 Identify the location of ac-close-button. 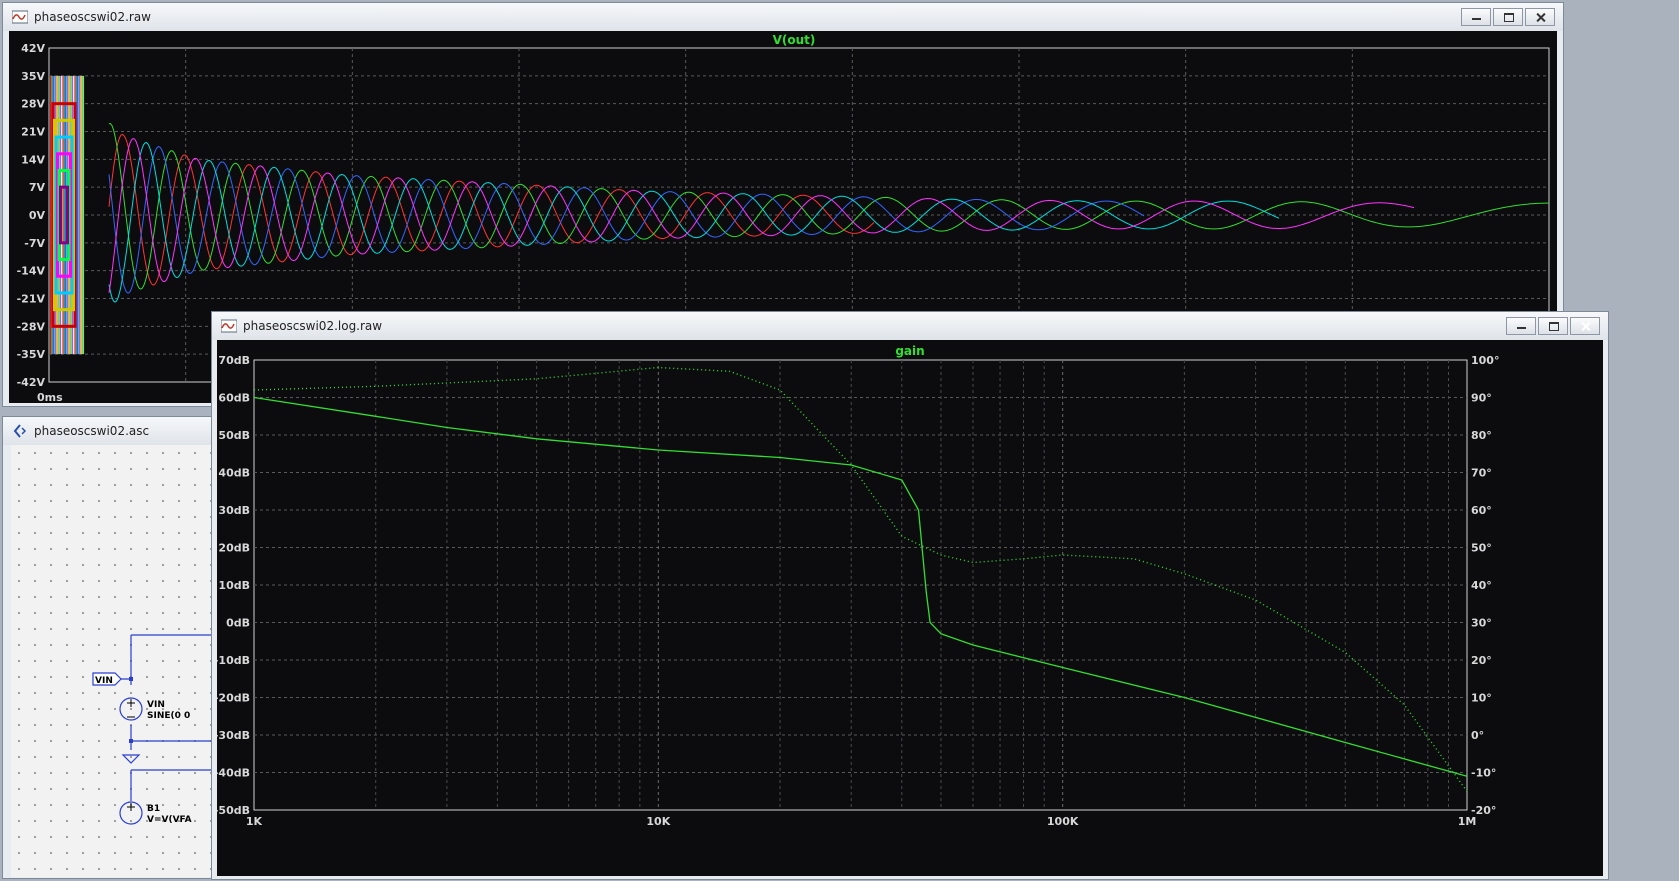
(1585, 326).